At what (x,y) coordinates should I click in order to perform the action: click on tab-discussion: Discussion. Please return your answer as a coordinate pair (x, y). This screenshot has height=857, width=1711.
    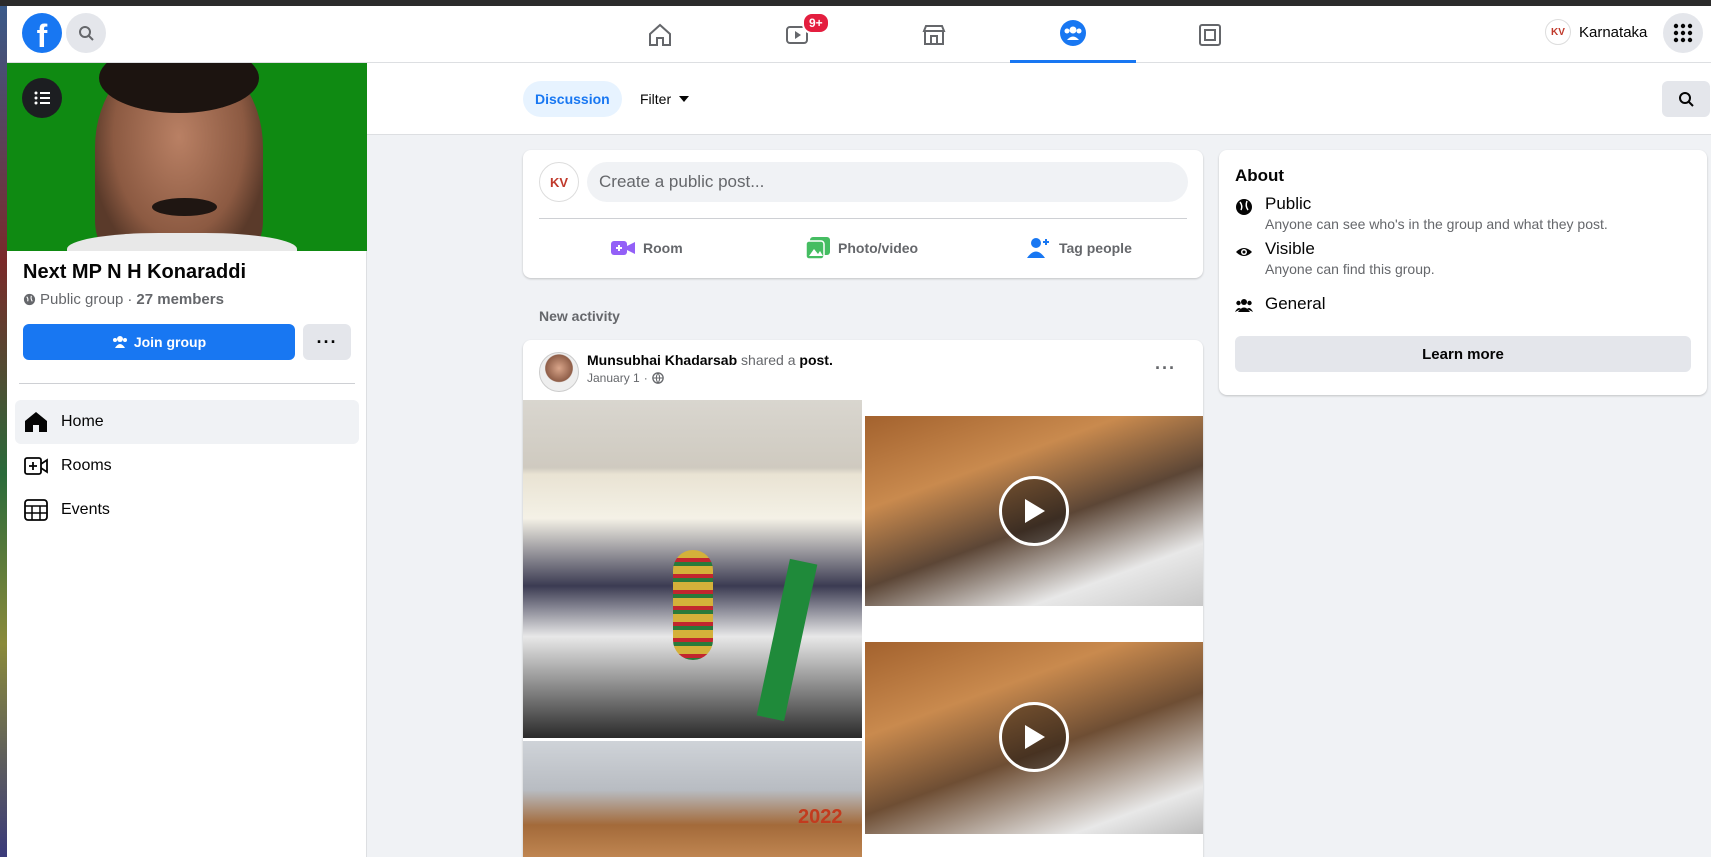
    Looking at the image, I should click on (572, 99).